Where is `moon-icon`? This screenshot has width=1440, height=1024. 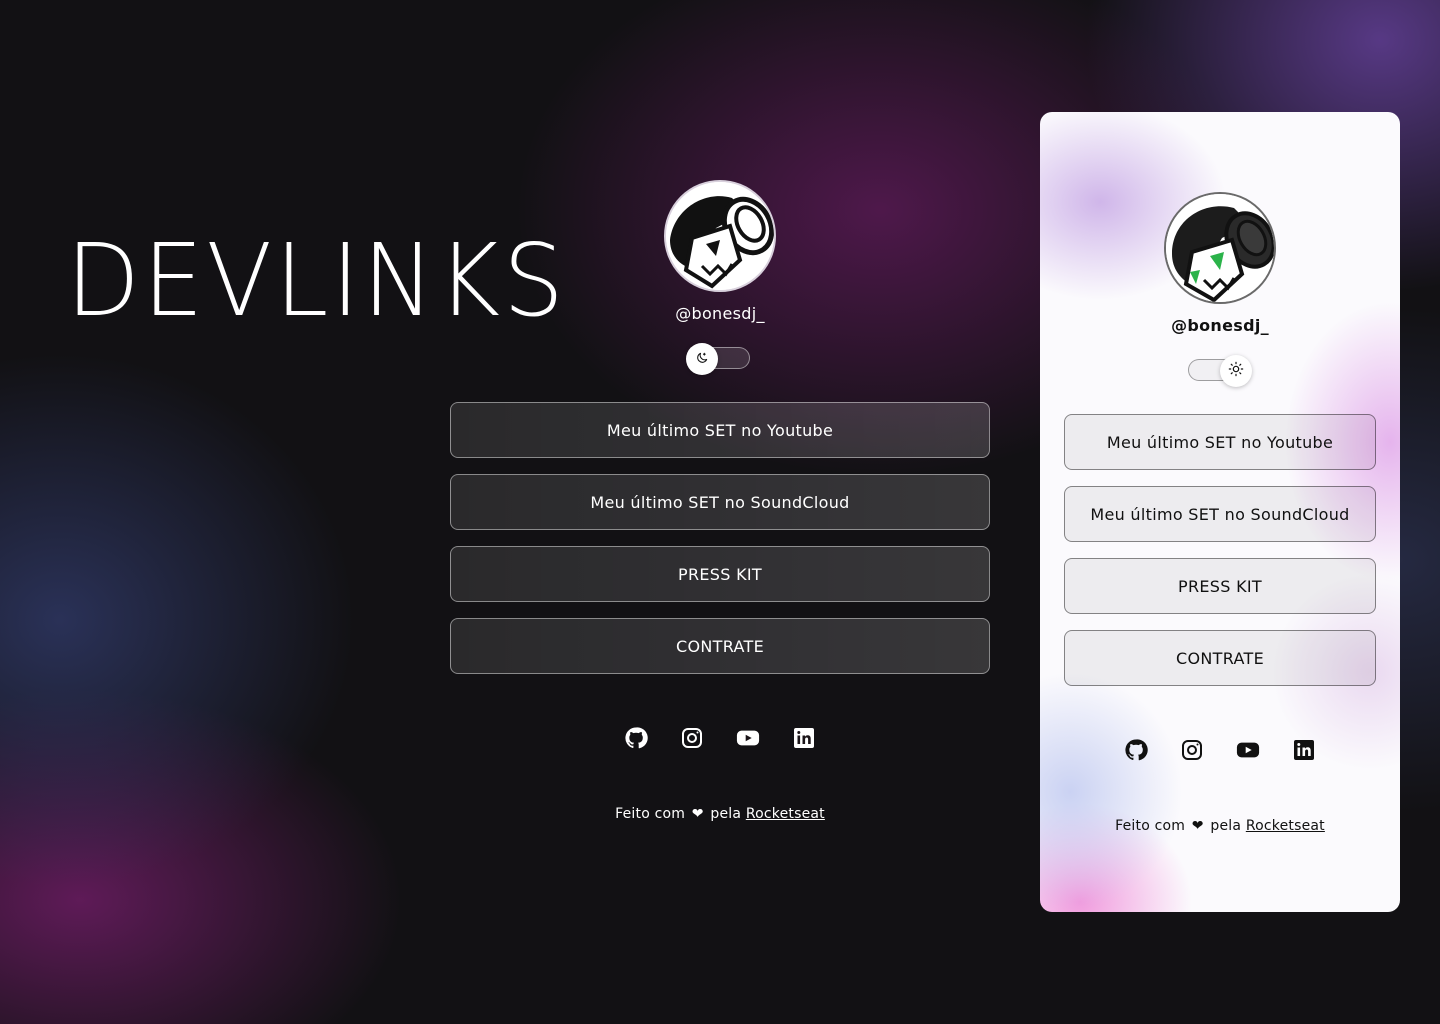 moon-icon is located at coordinates (702, 359).